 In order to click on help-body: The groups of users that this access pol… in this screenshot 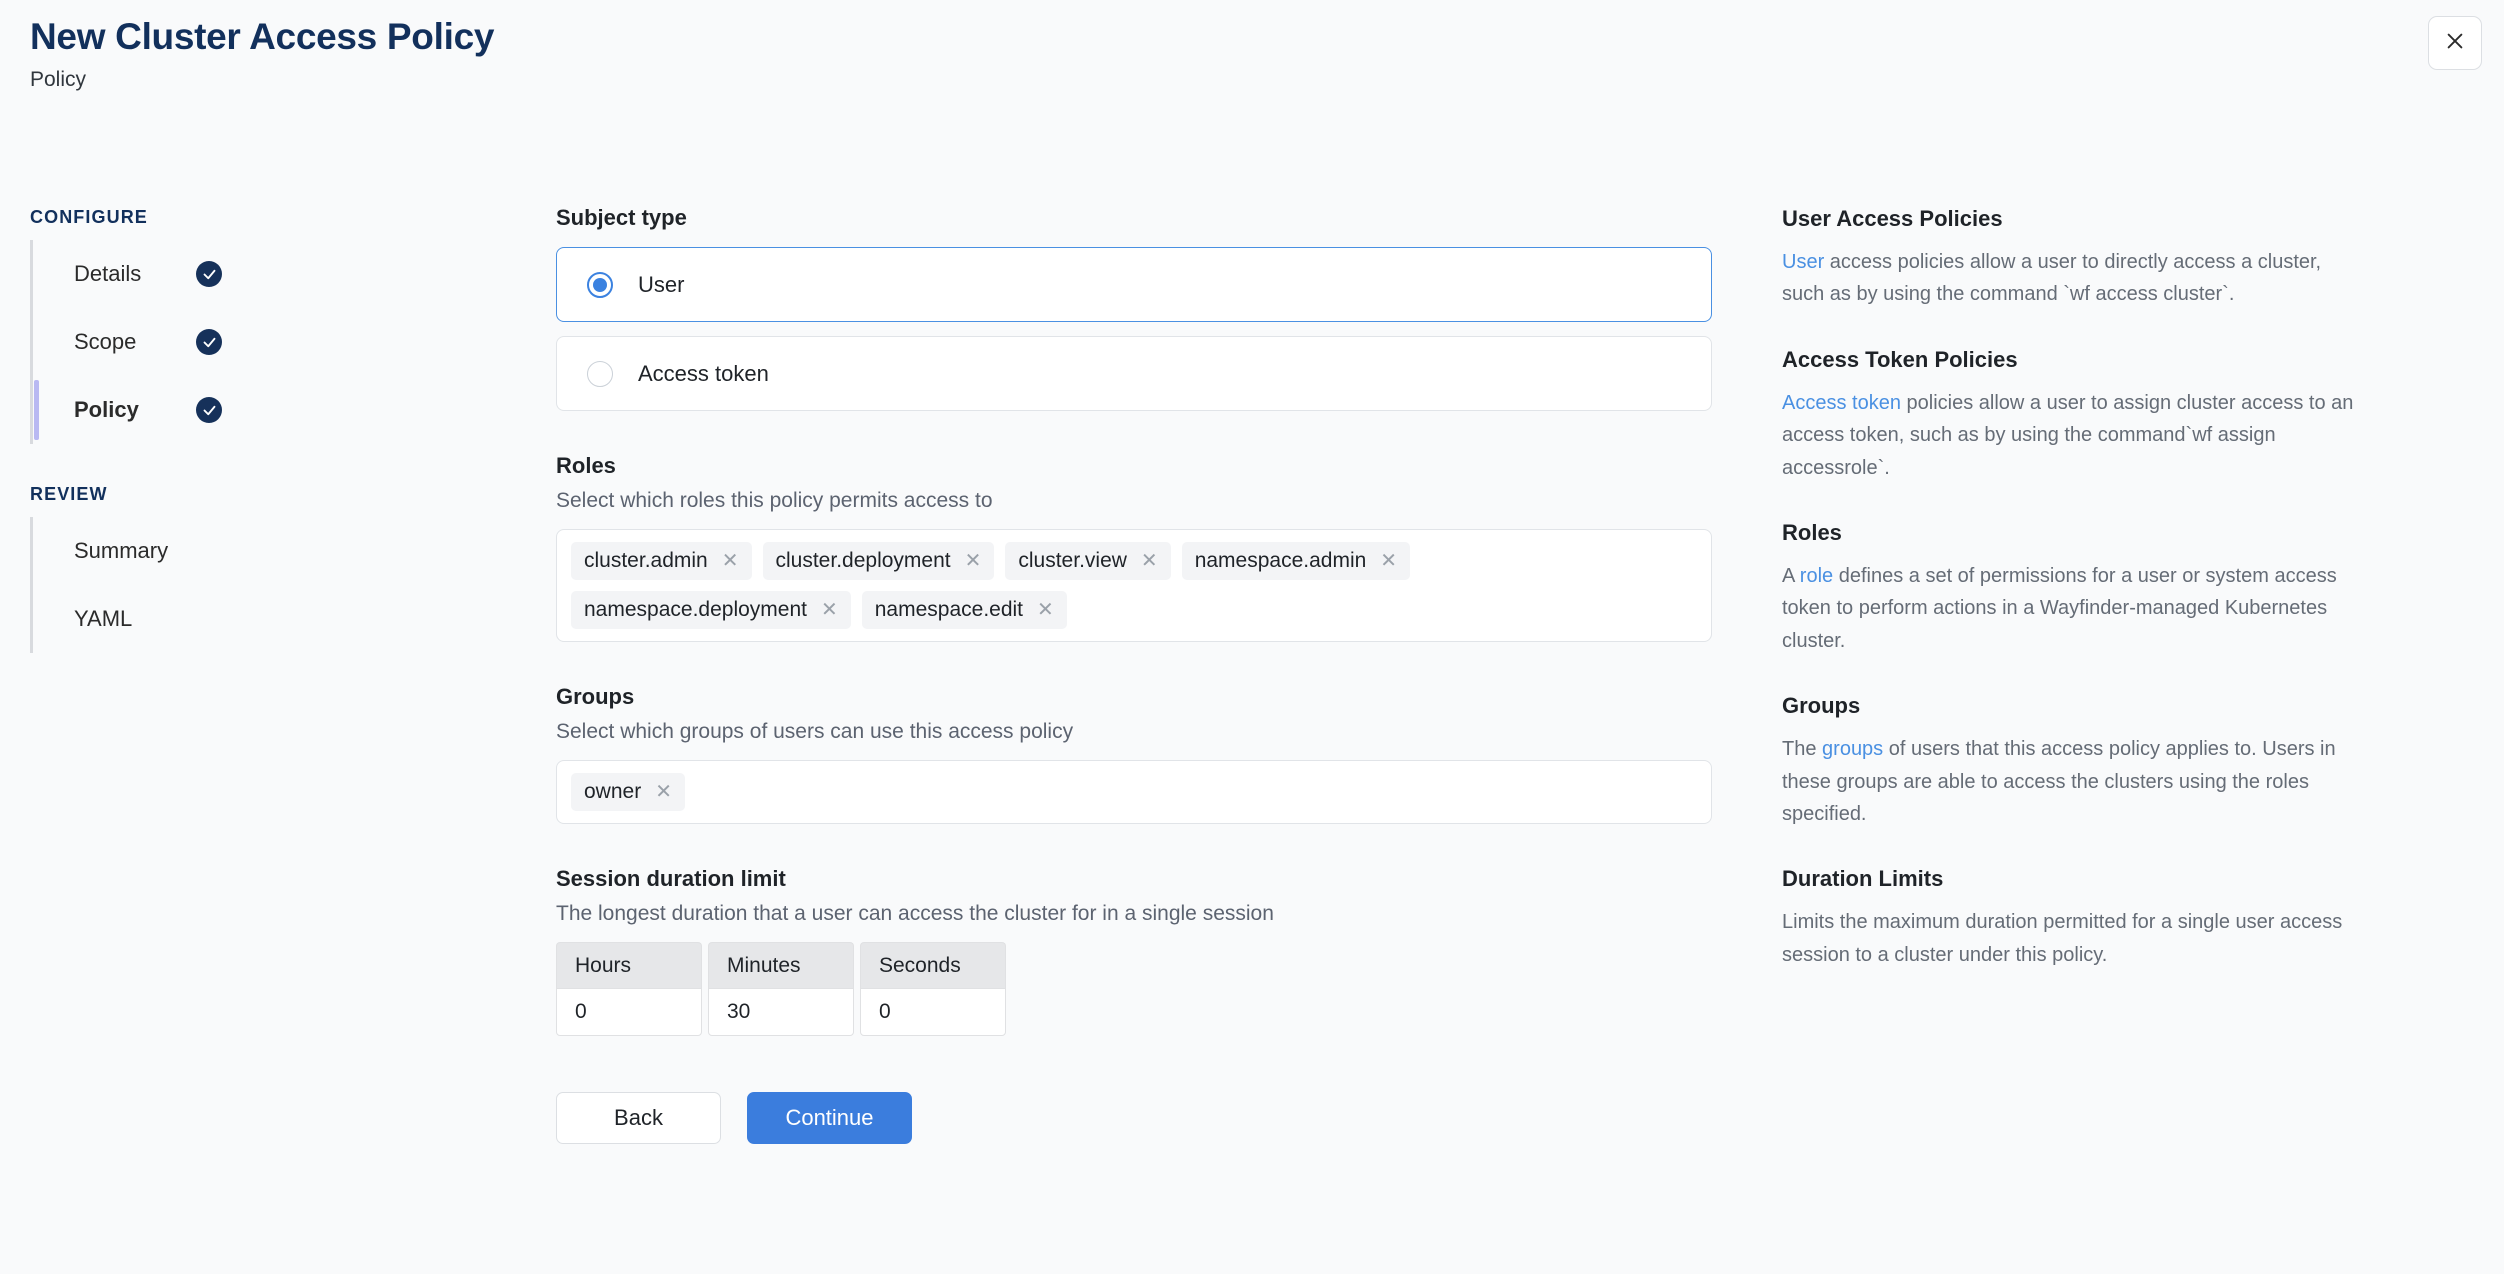, I will do `click(2072, 781)`.